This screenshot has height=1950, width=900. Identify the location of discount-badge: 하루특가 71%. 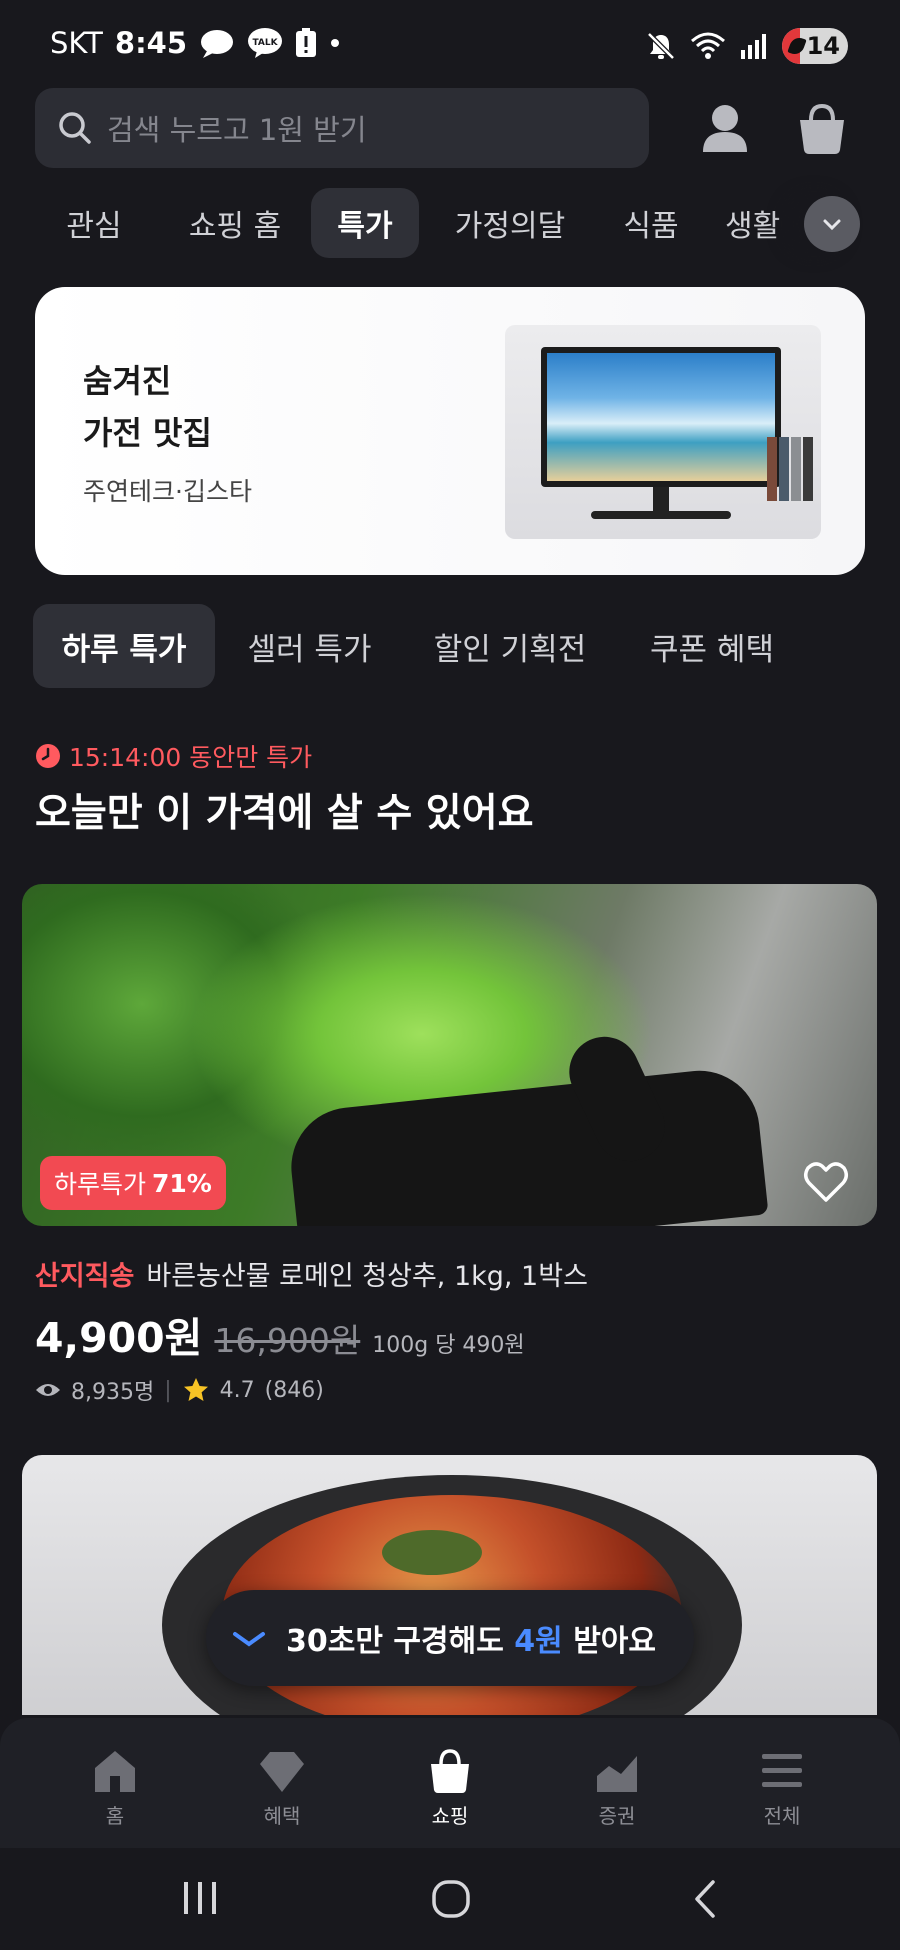
(133, 1183).